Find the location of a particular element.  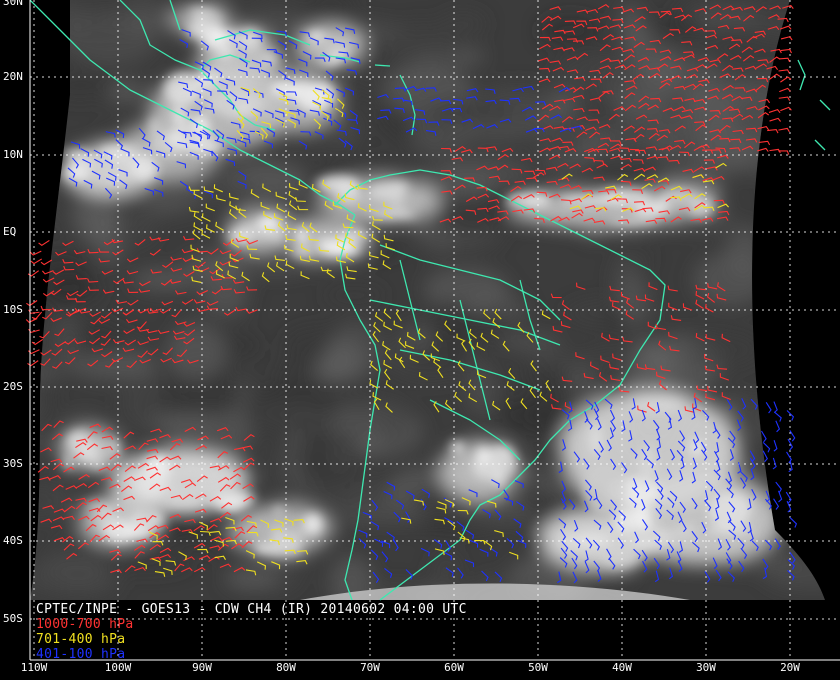

lon-label-40w: 40W is located at coordinates (622, 667).